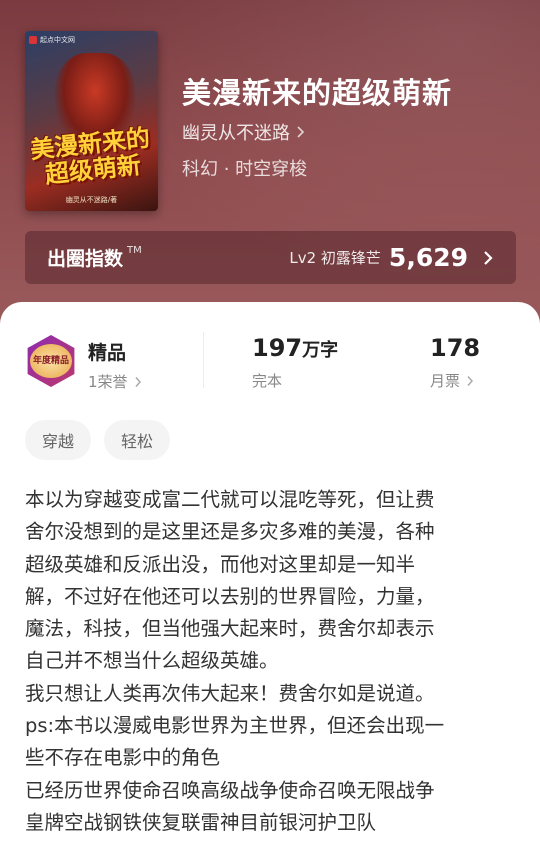 This screenshot has width=540, height=857. I want to click on monthly-ticket-label: 月票, so click(445, 381).